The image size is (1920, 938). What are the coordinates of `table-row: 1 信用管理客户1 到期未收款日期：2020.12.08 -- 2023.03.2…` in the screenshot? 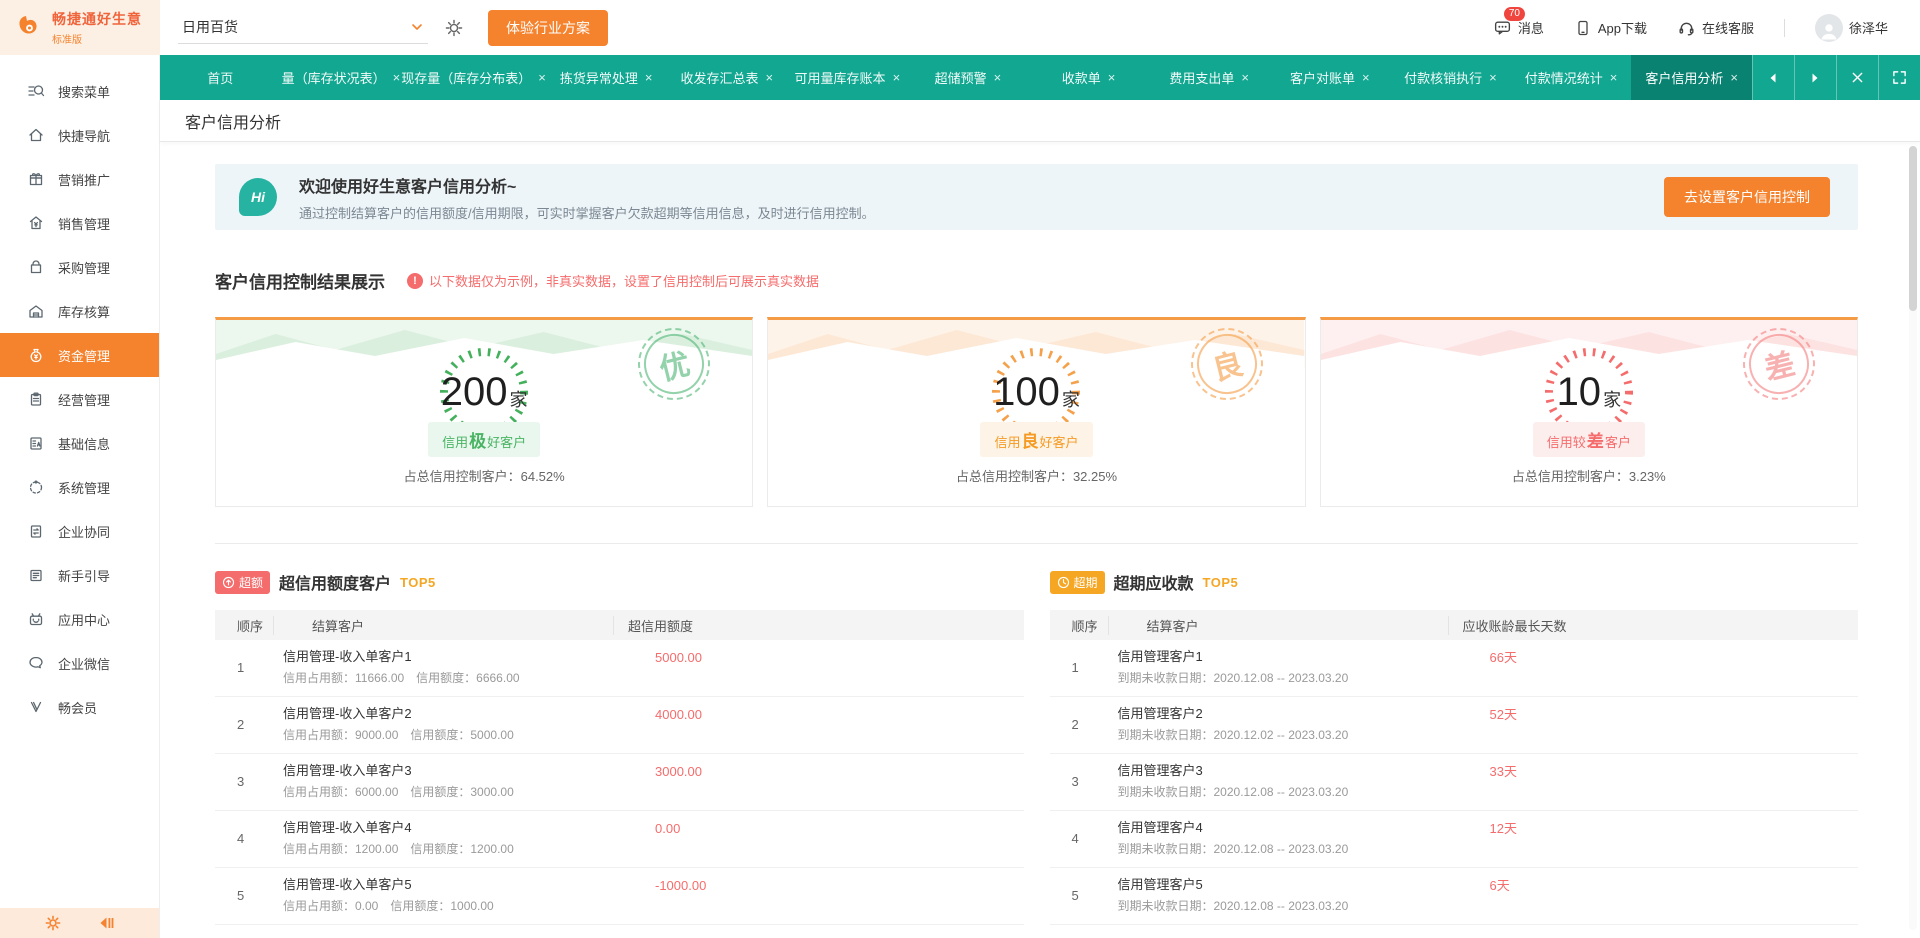 It's located at (1453, 668).